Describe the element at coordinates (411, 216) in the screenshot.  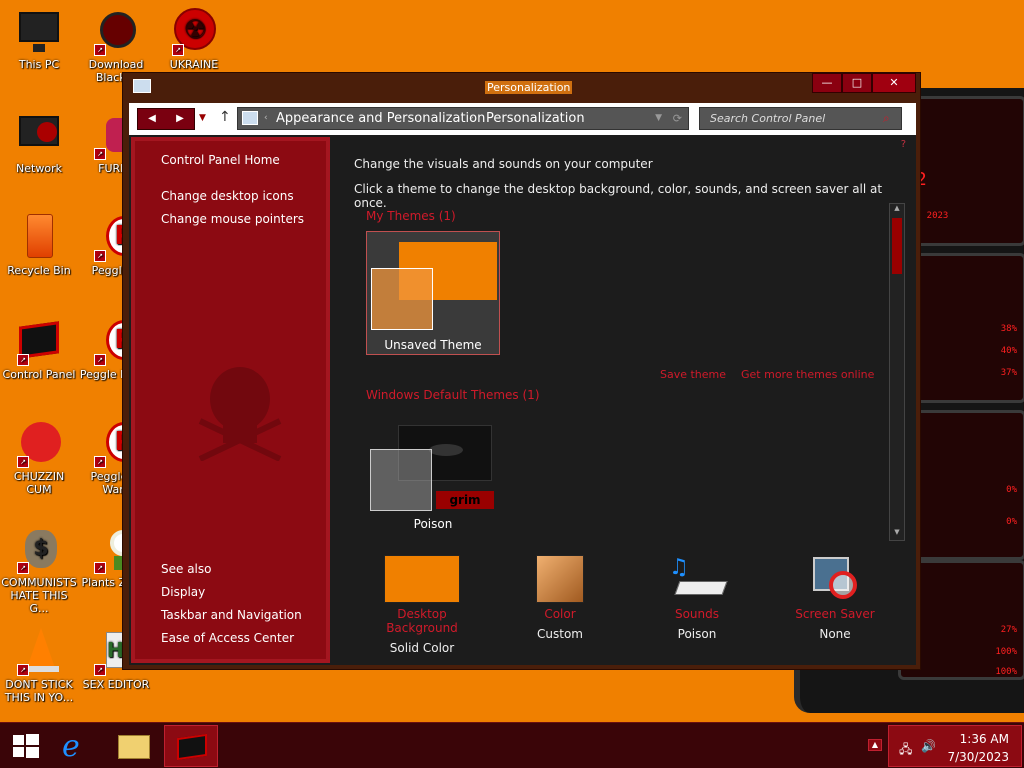
I see `my-themes-heading: My Themes (1)` at that location.